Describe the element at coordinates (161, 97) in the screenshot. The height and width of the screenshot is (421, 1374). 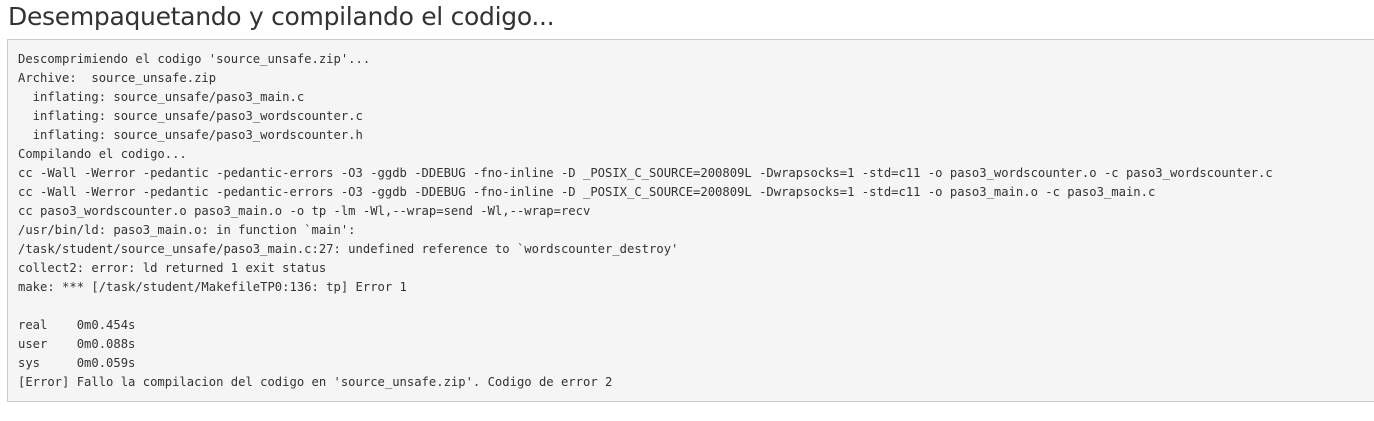
I see `output-line: inflating: source_unsafe/paso3_main.c` at that location.